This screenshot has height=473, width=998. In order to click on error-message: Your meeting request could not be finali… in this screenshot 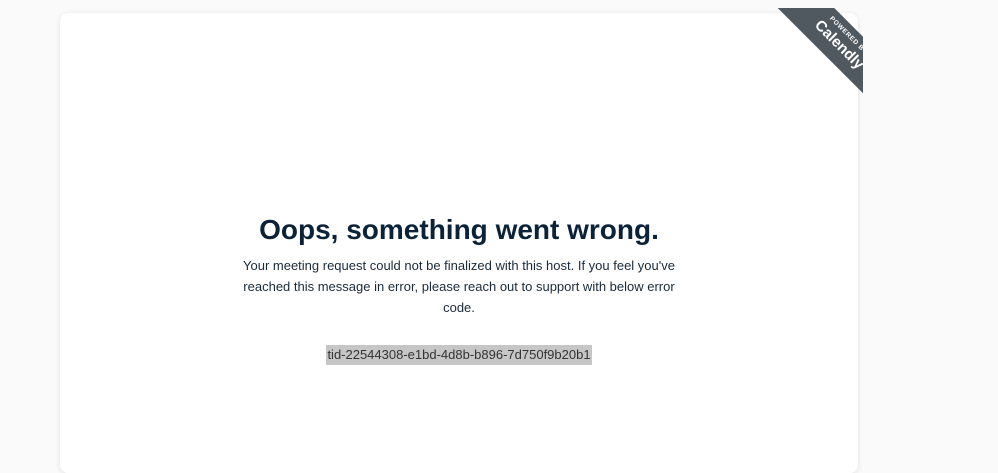, I will do `click(459, 286)`.